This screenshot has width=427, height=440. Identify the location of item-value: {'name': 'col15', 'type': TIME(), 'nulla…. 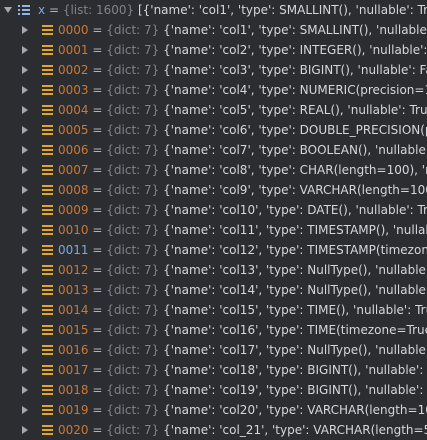
(295, 310).